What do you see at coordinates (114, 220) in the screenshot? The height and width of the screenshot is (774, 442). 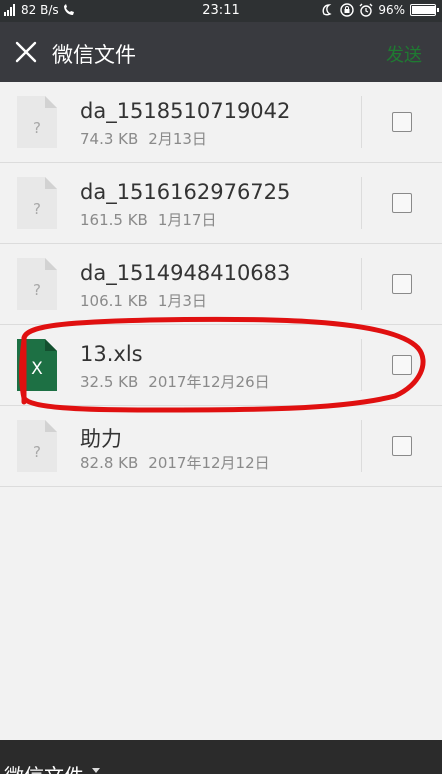 I see `file-size: 161.5 KB` at bounding box center [114, 220].